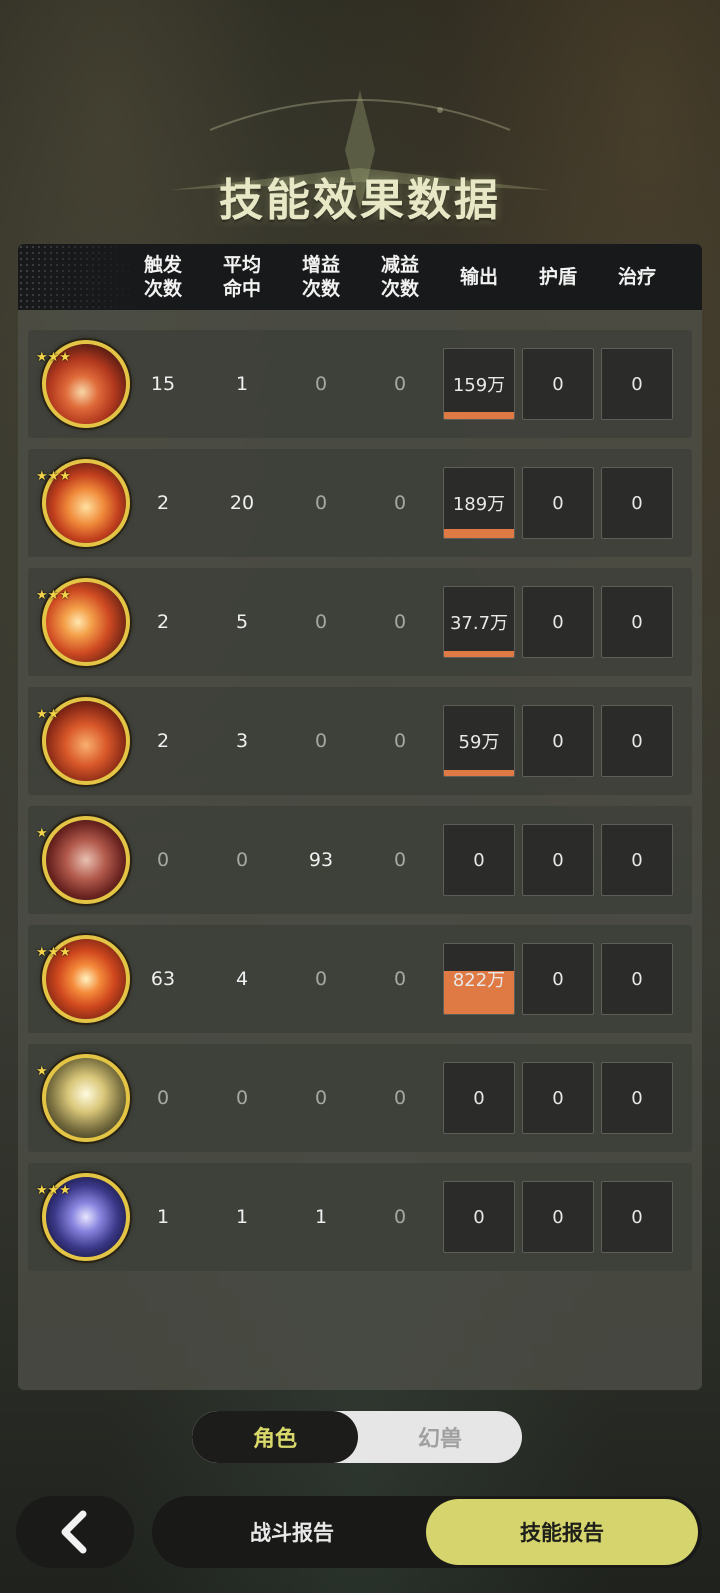  Describe the element at coordinates (48, 714) in the screenshot. I see `star-rating-icon: ★★` at that location.